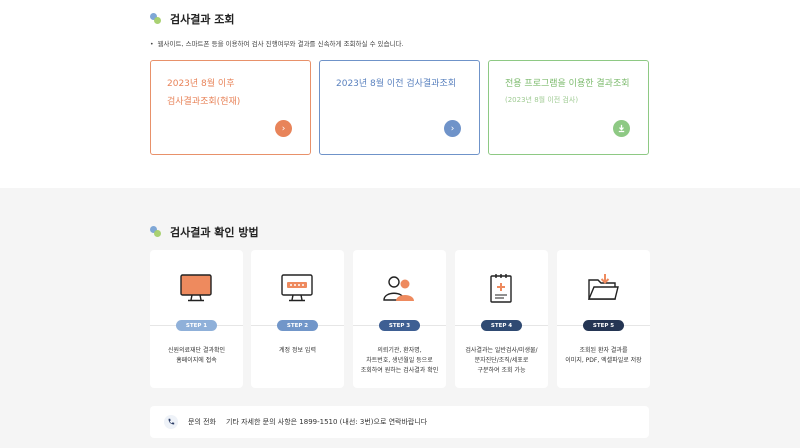  I want to click on download-icon, so click(621, 128).